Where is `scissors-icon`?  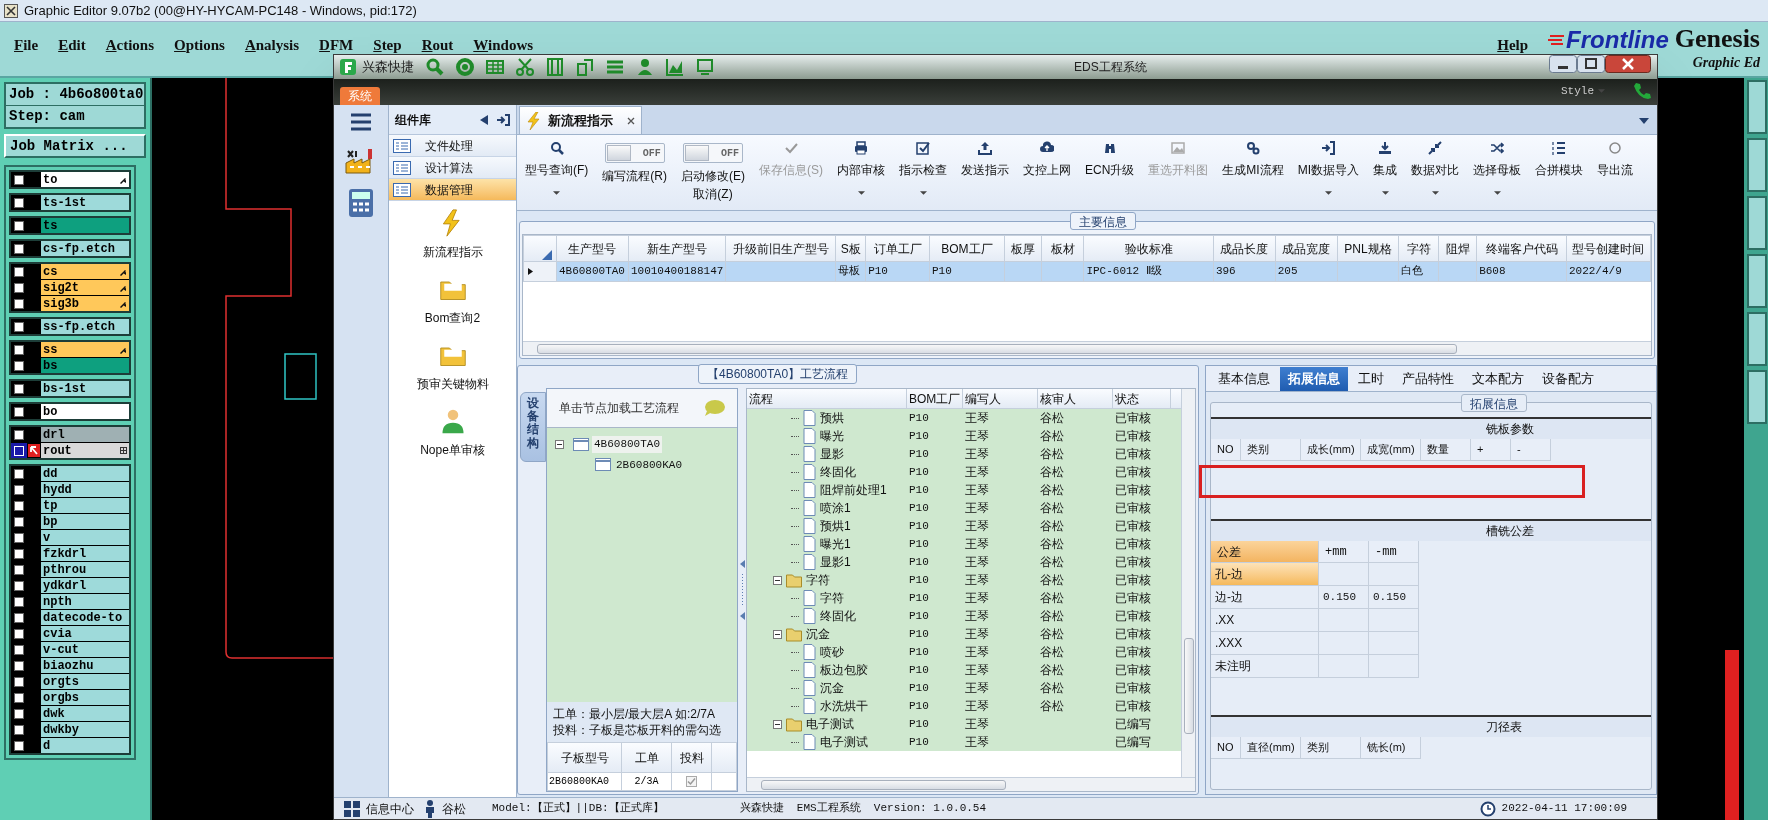
scissors-icon is located at coordinates (525, 67).